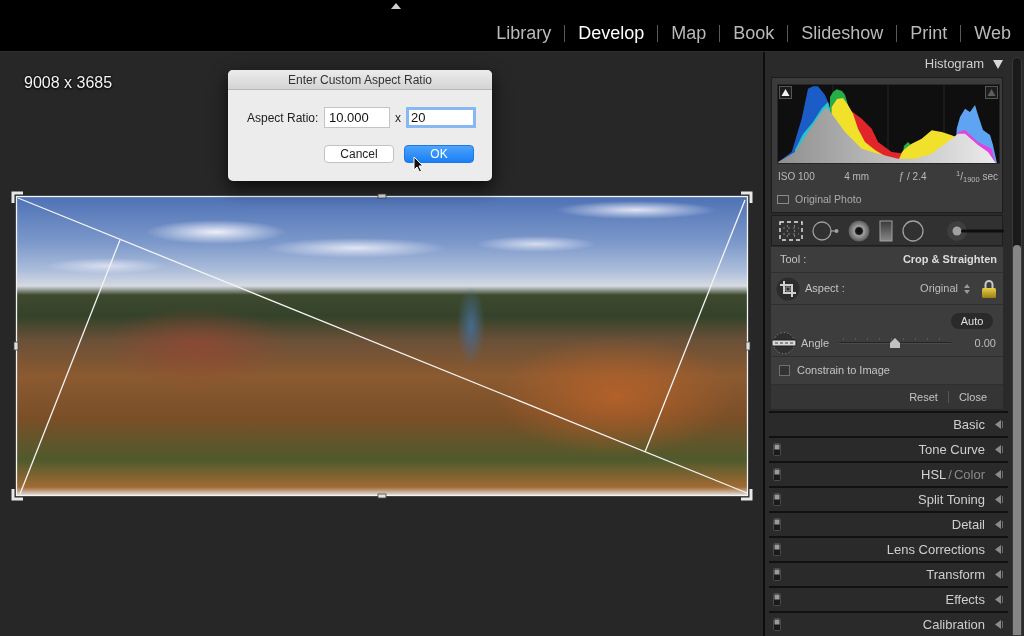 This screenshot has width=1024, height=636. I want to click on panel-header: Split Toning, so click(888, 498).